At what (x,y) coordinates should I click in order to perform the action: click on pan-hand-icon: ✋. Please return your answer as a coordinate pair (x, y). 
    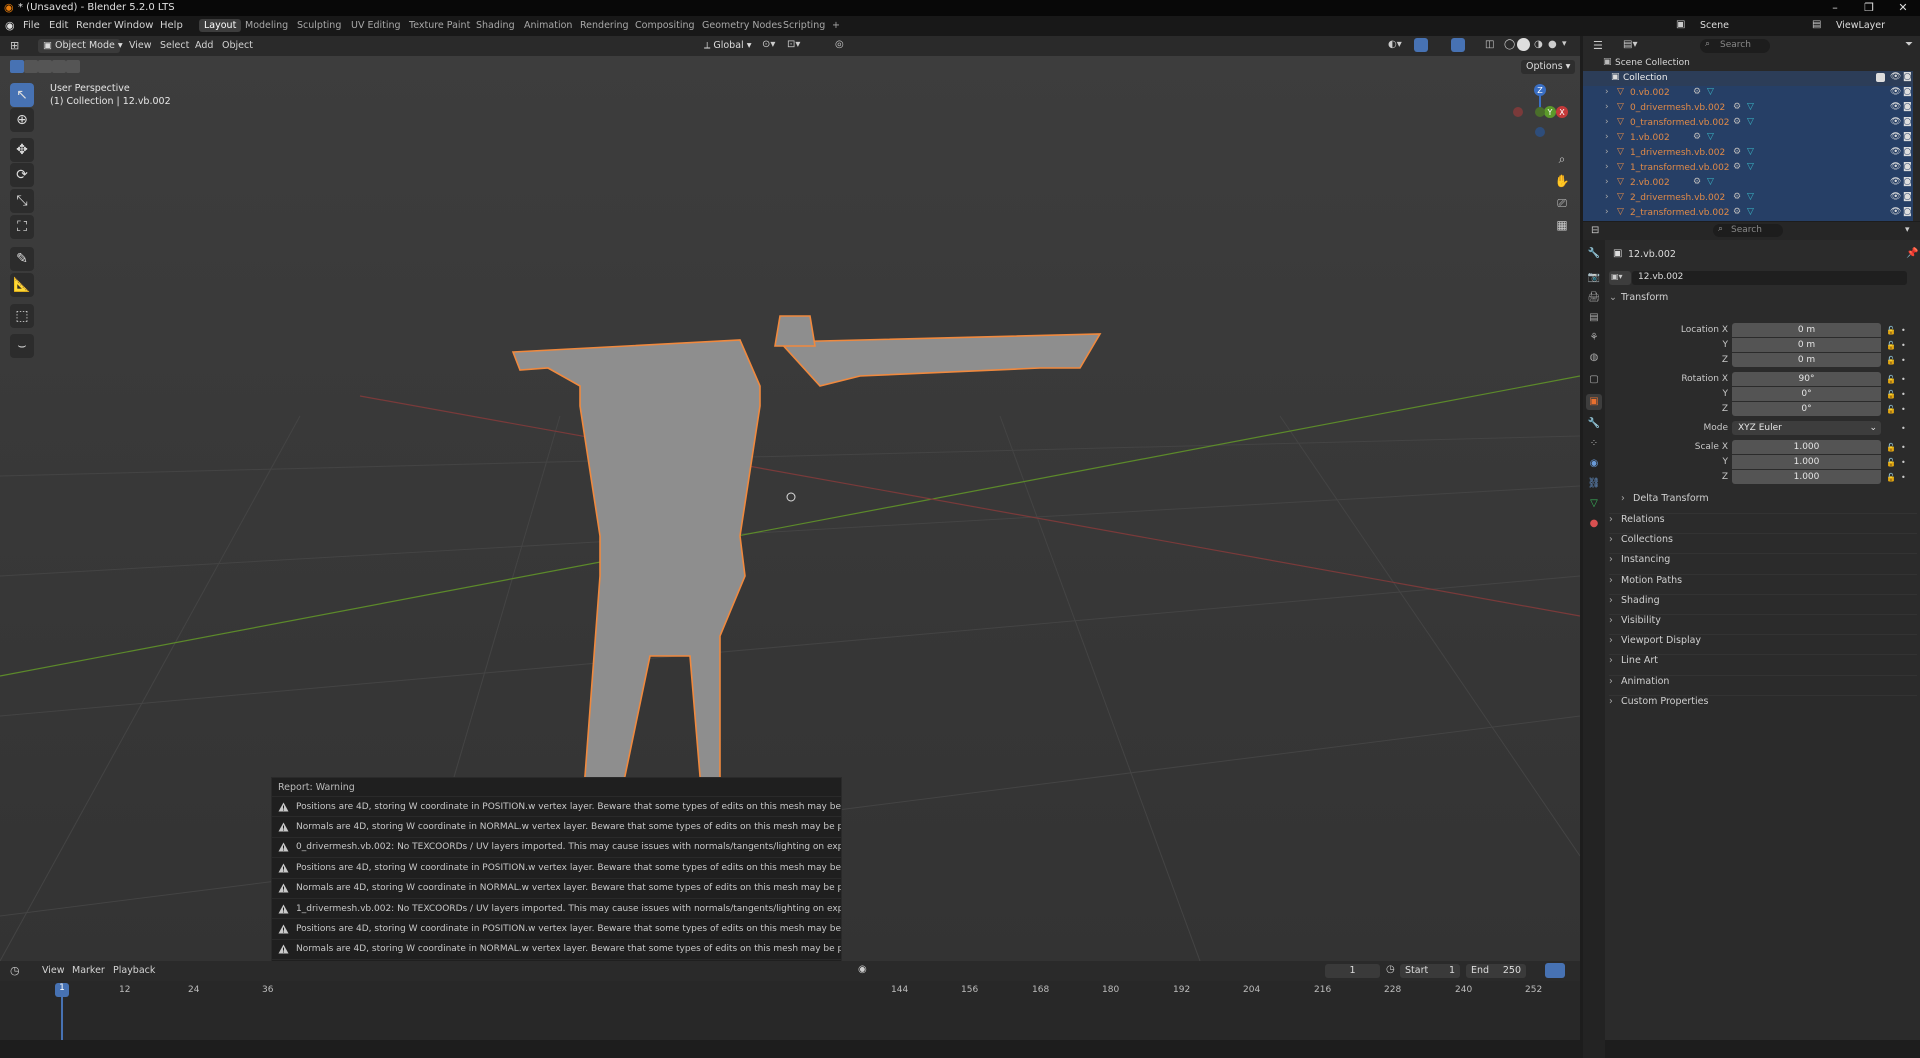
    Looking at the image, I should click on (1562, 181).